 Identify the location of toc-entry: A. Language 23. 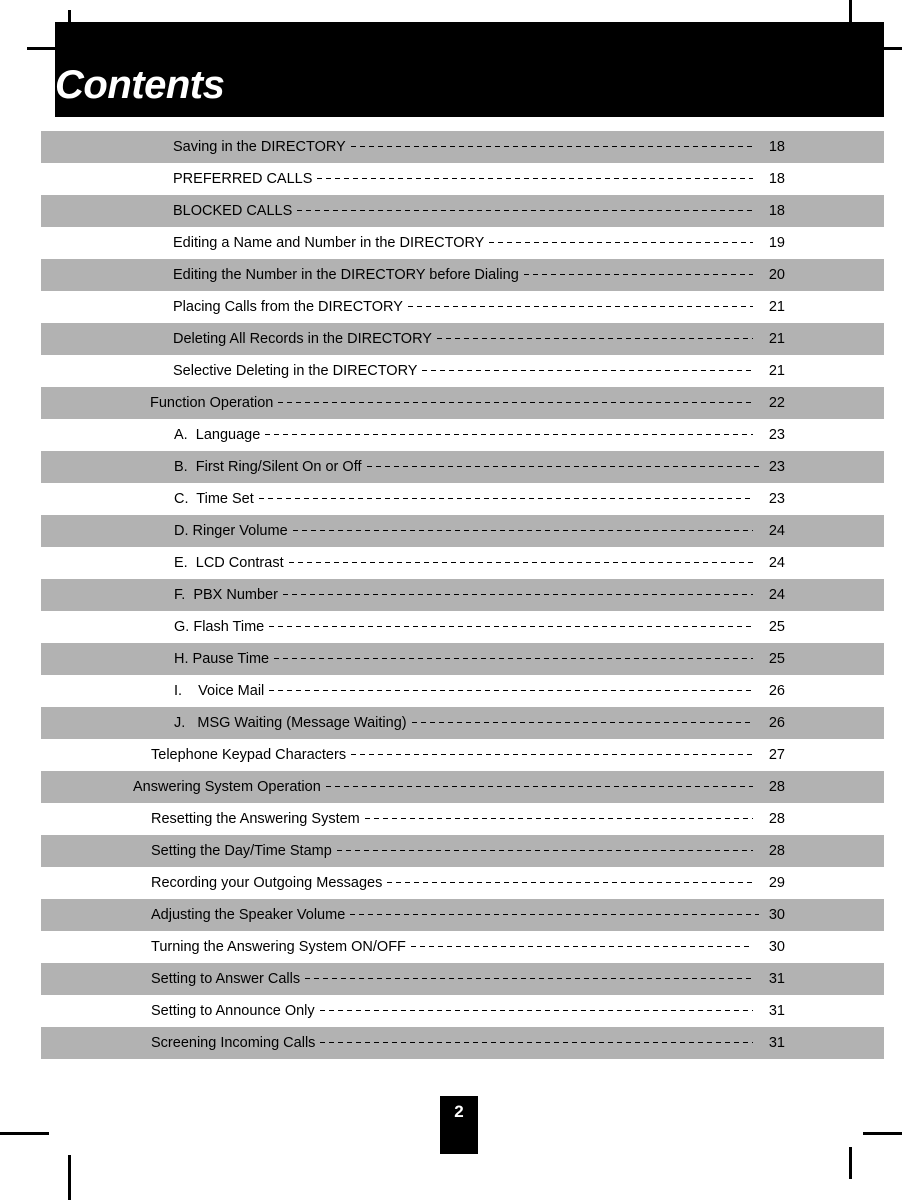
(462, 435).